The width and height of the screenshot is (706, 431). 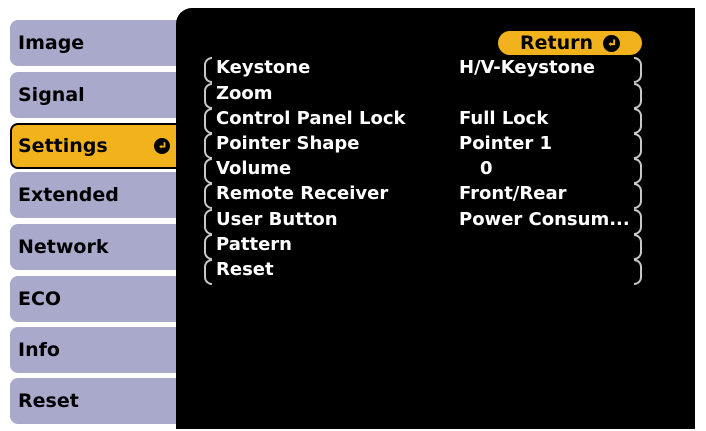 What do you see at coordinates (423, 272) in the screenshot?
I see `menu-item-reset: Reset` at bounding box center [423, 272].